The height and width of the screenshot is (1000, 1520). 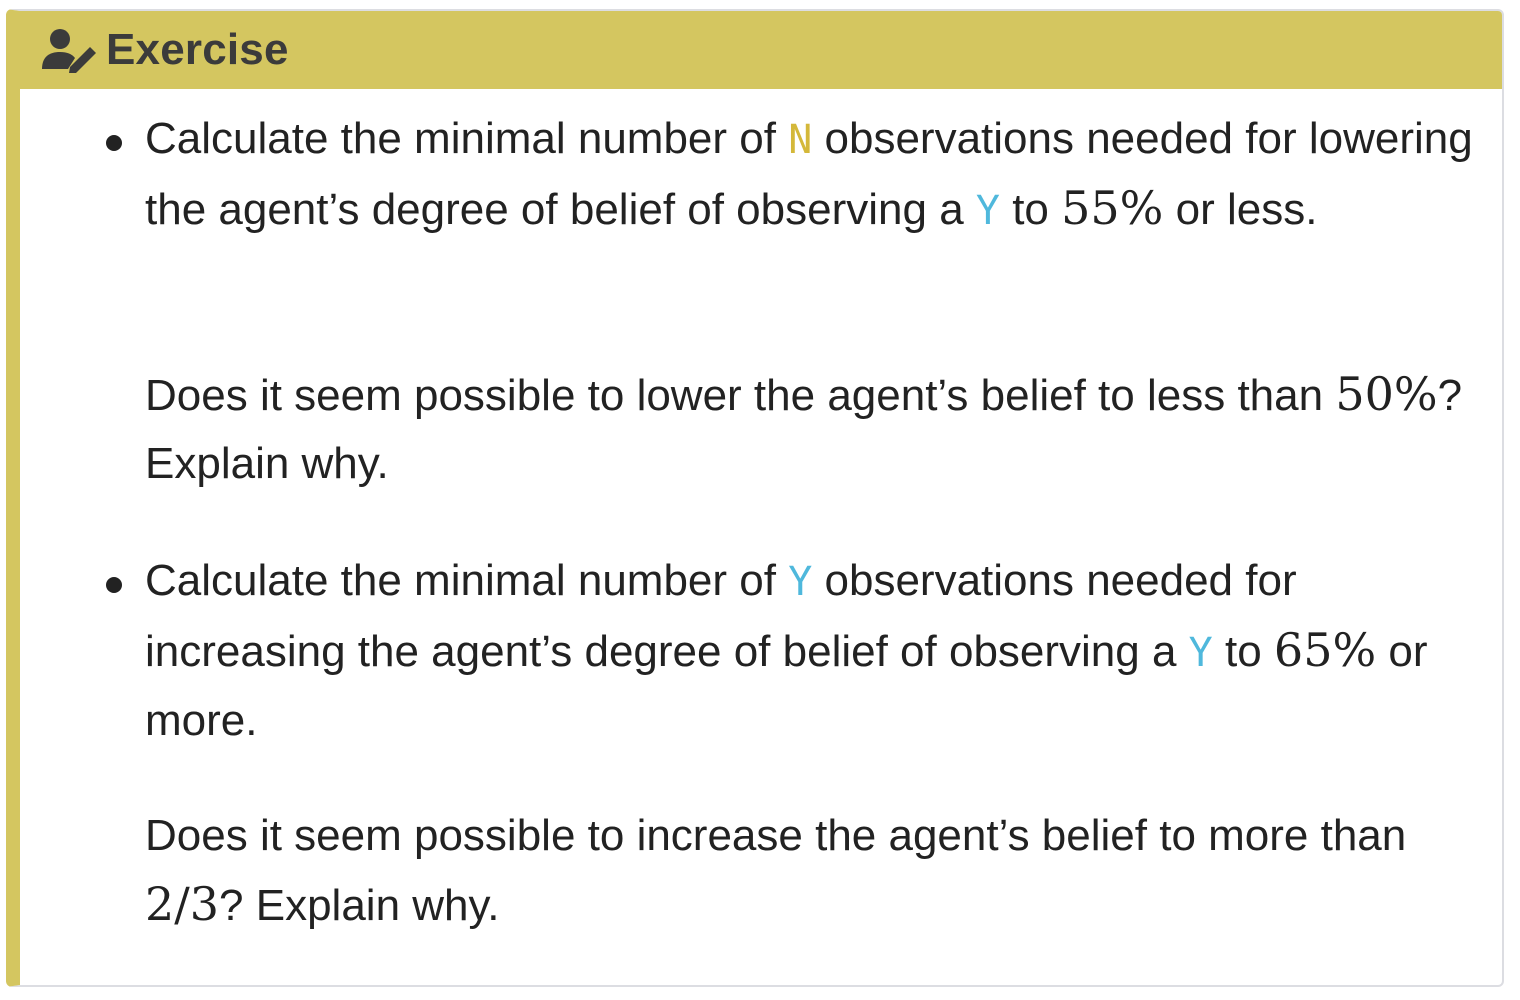 I want to click on math-value: 2/3, so click(x=182, y=904).